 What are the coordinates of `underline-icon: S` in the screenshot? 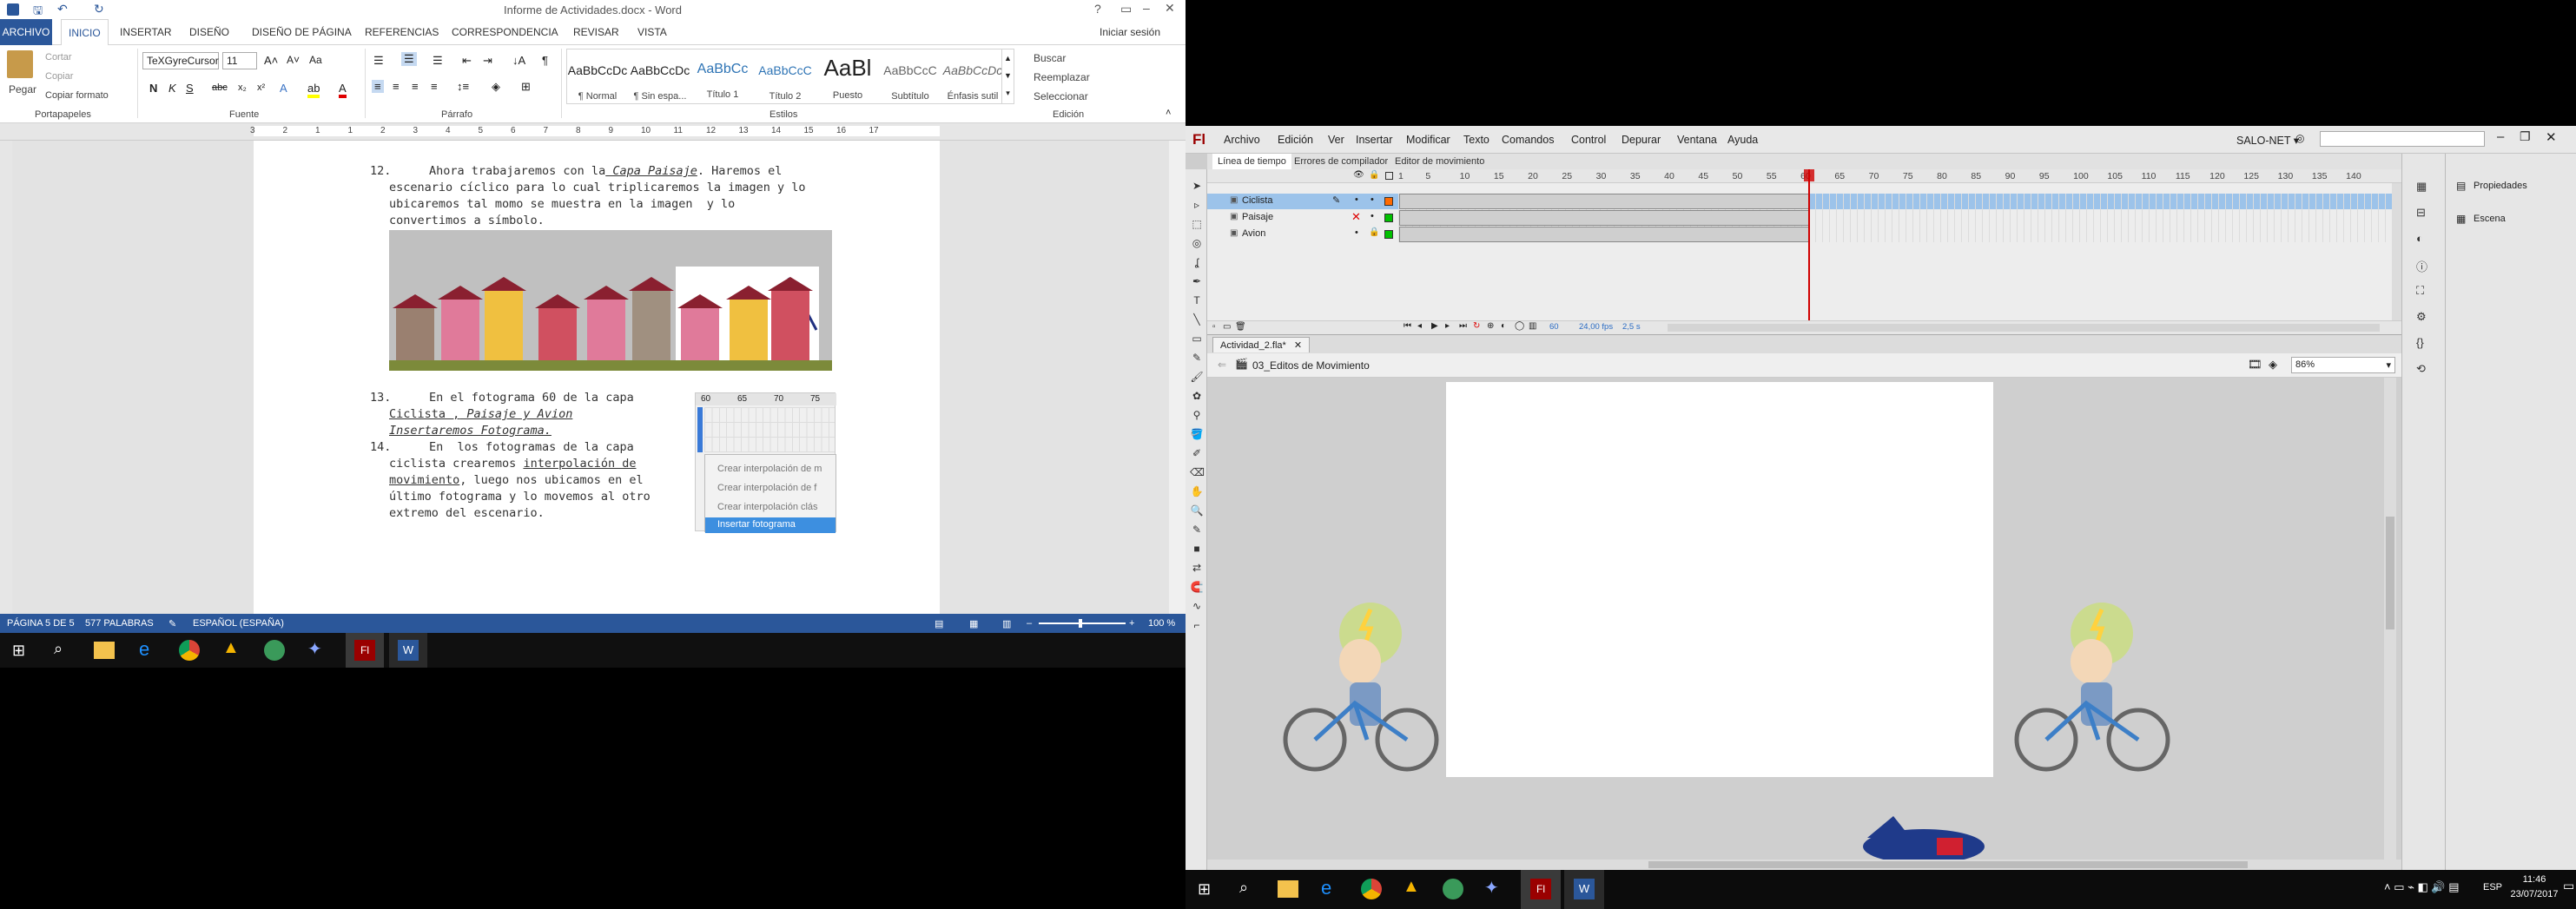 It's located at (190, 89).